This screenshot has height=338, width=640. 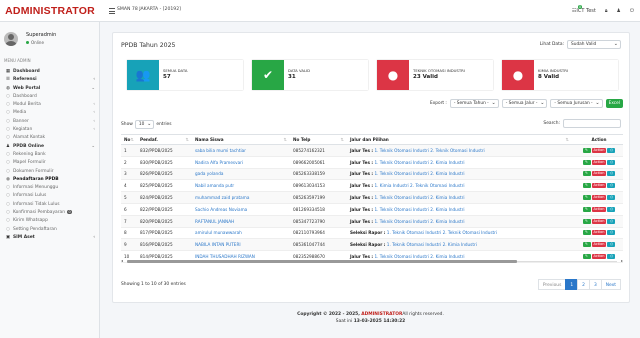 I want to click on sidebar-item-informasi-tidak-lulus: ○ Informasi Tidak Lulus, so click(x=50, y=205).